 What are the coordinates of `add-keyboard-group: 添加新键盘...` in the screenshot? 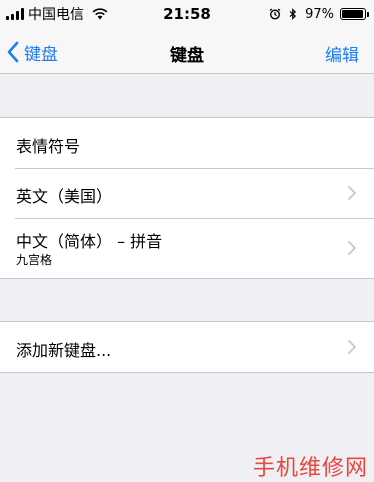 It's located at (187, 347).